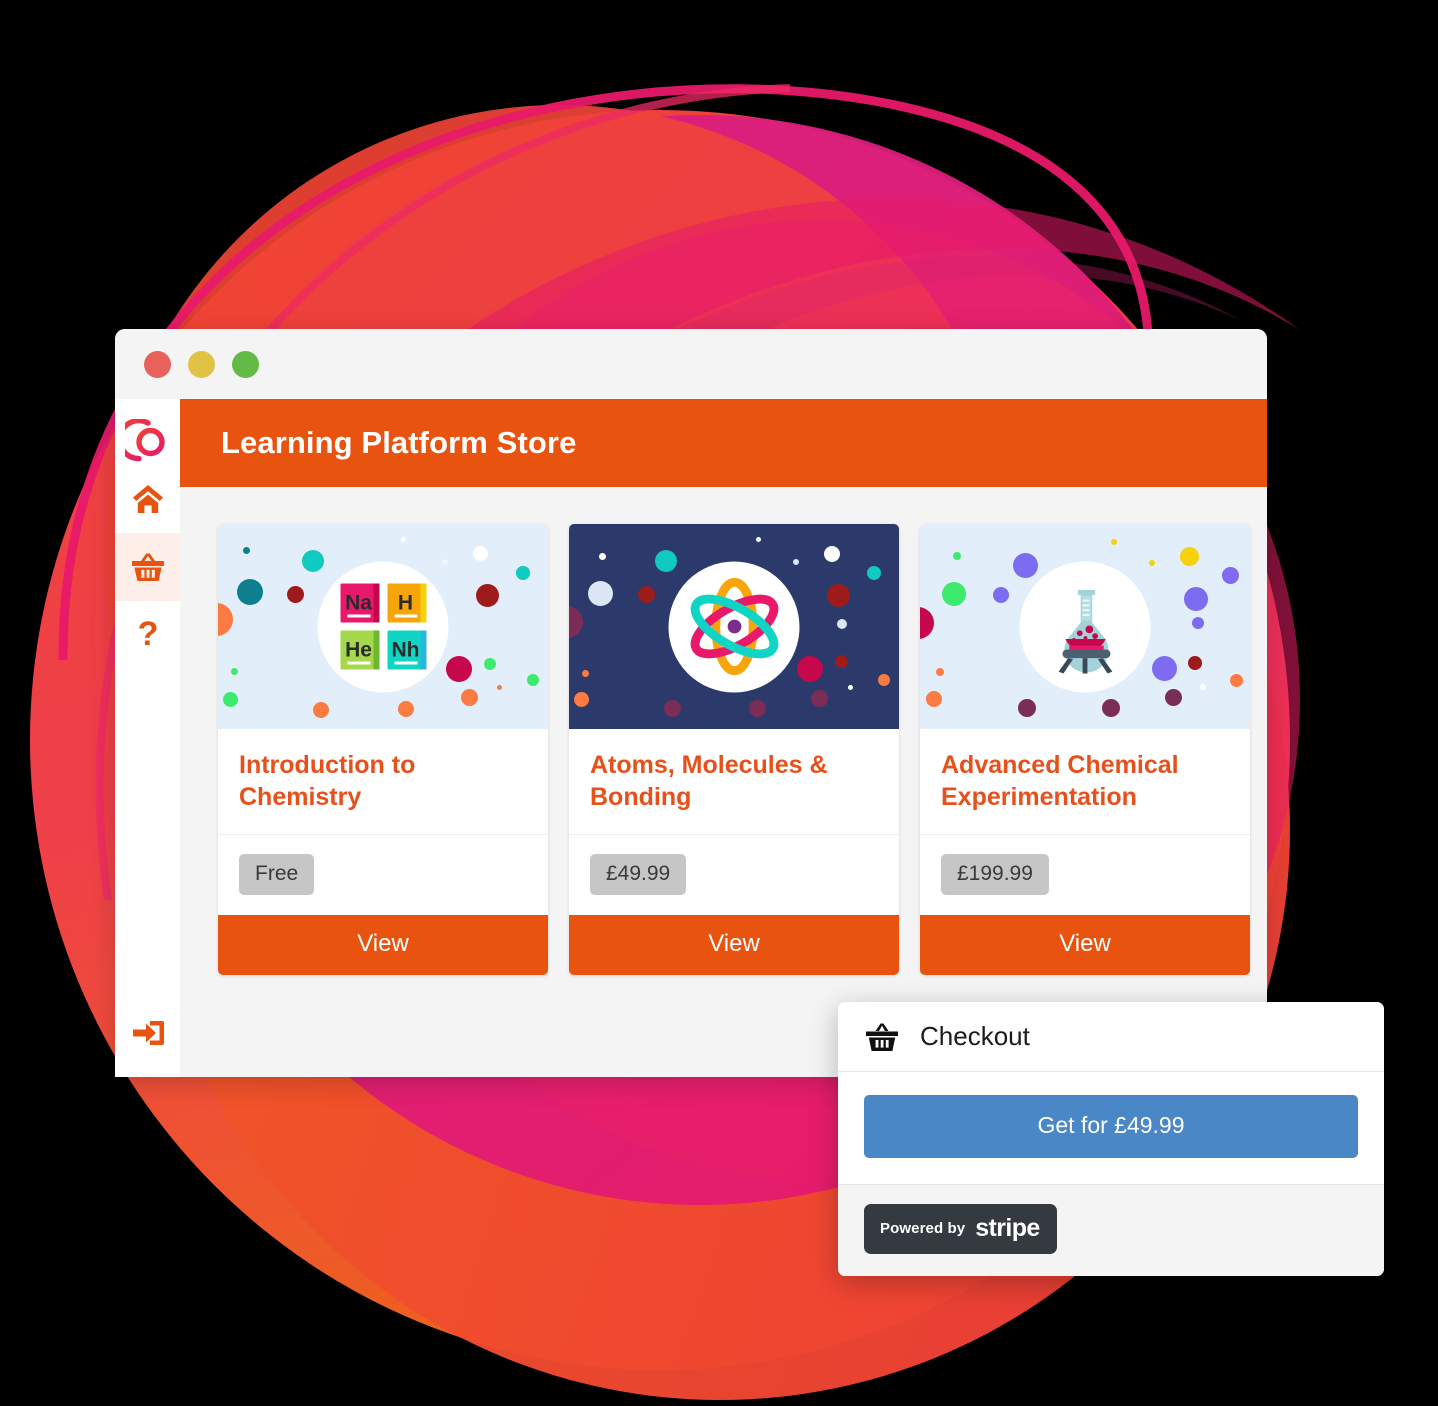 This screenshot has width=1438, height=1406. I want to click on sidebar-item-home, so click(147, 499).